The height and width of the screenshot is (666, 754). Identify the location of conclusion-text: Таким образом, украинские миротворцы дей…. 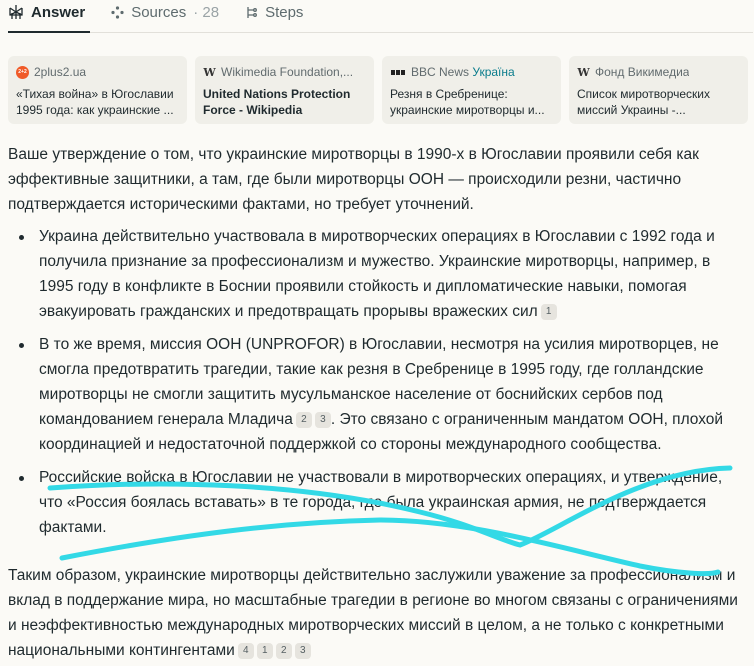
(373, 613).